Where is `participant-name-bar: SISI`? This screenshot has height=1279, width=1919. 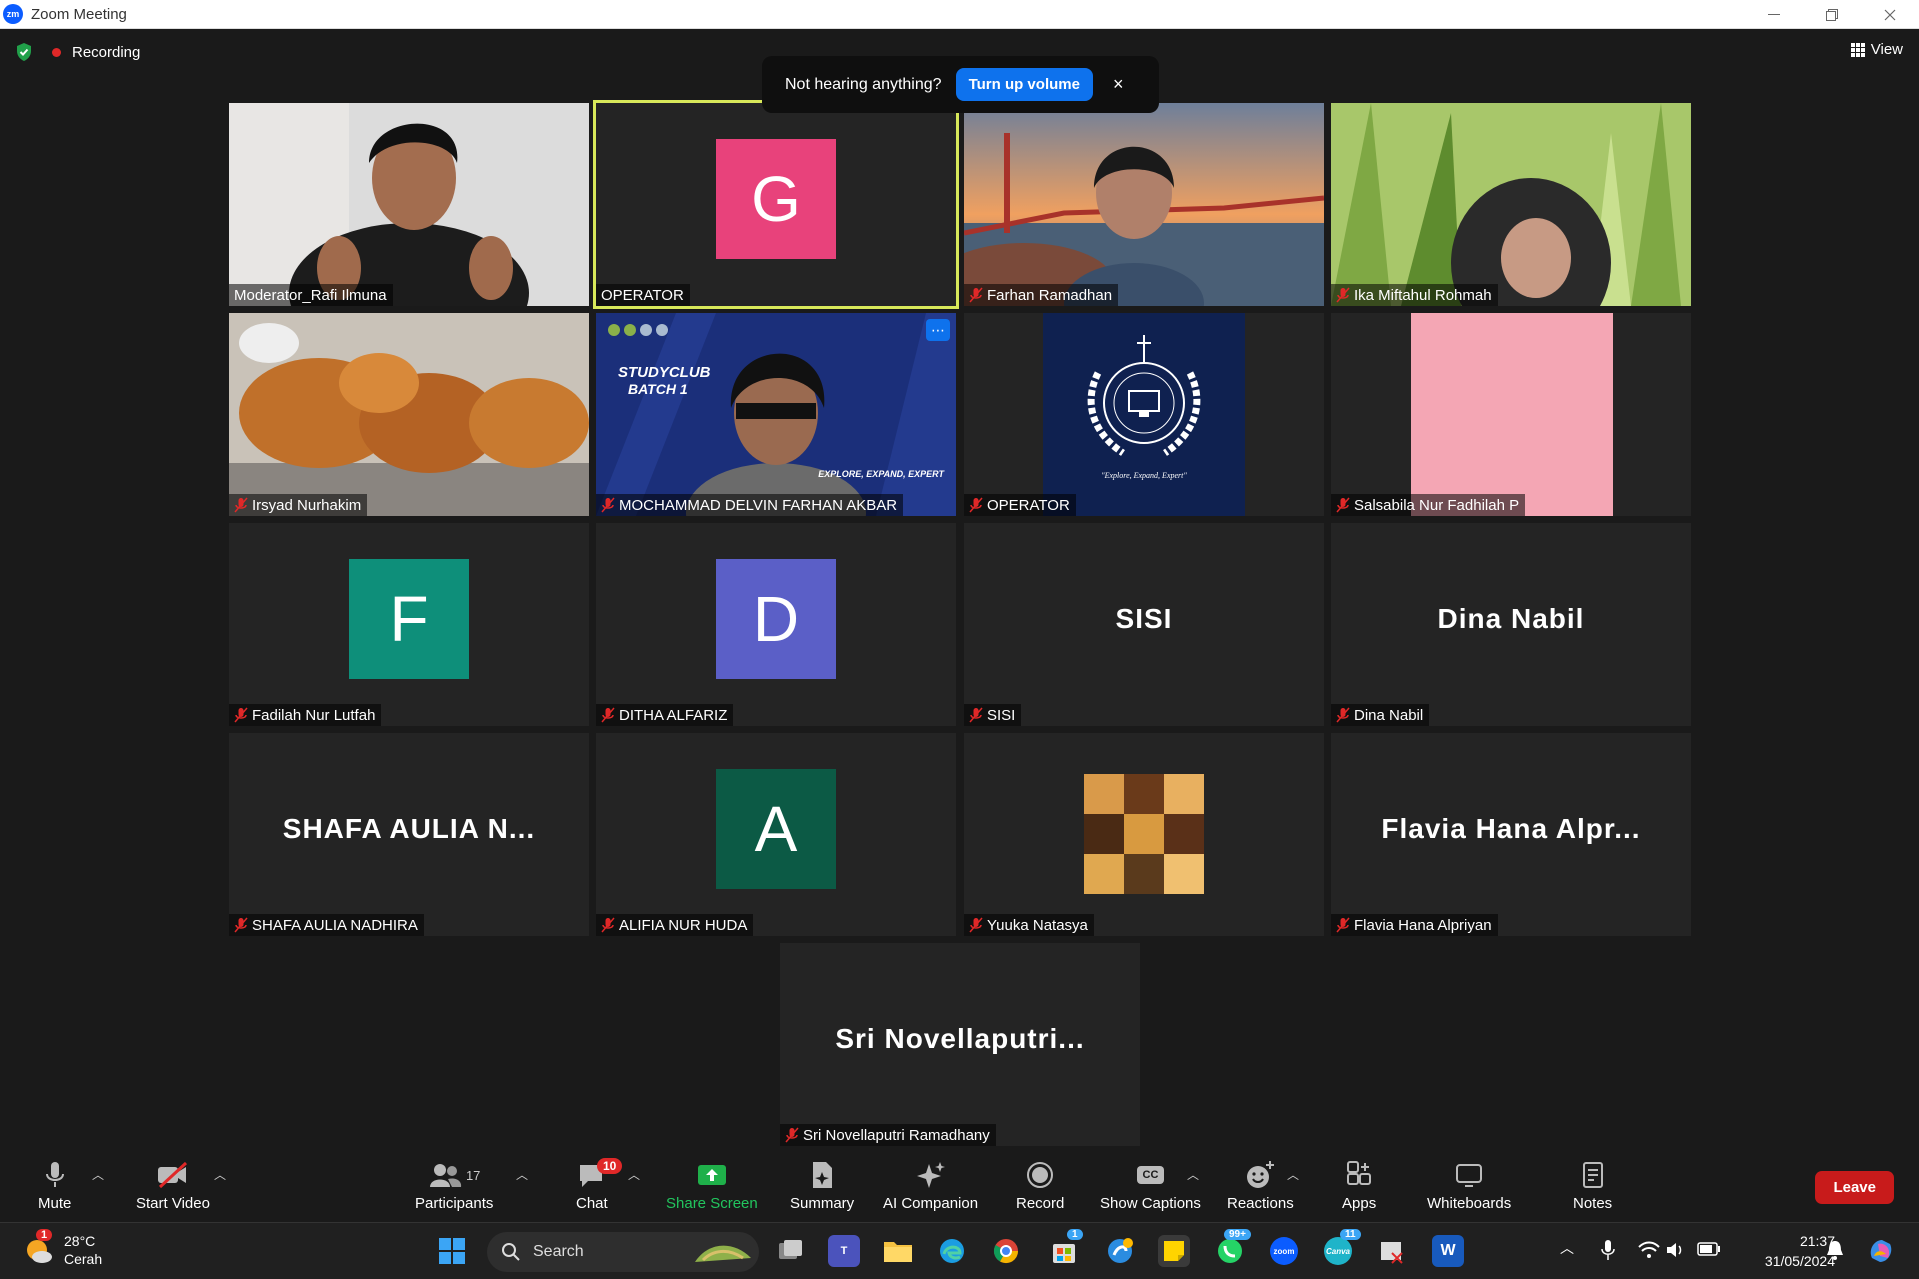
participant-name-bar: SISI is located at coordinates (993, 715).